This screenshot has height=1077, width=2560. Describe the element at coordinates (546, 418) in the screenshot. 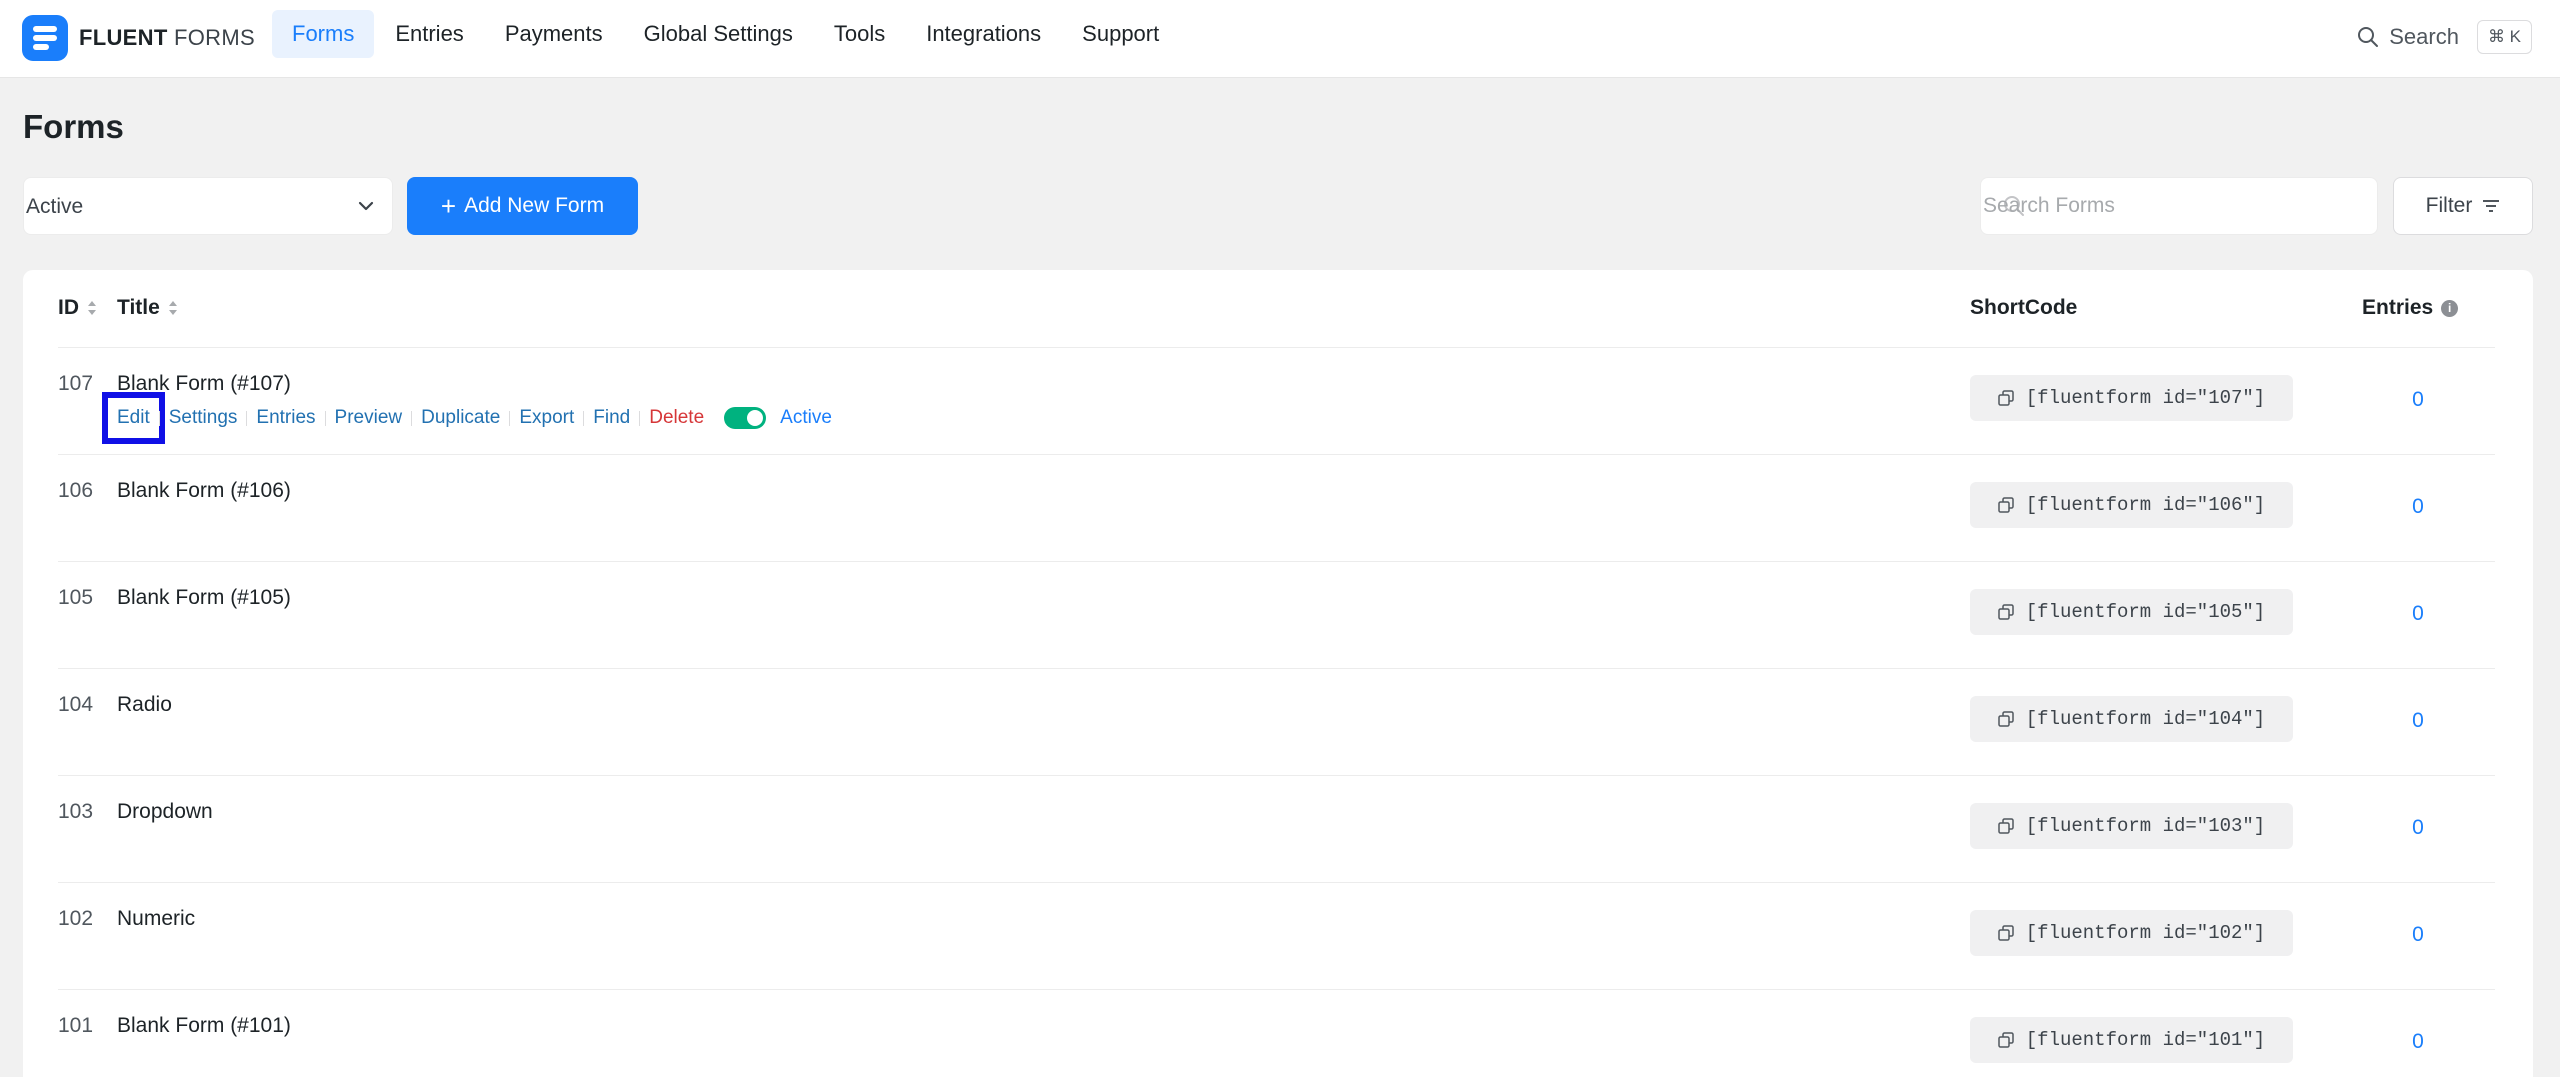

I see `export-link: Export` at that location.